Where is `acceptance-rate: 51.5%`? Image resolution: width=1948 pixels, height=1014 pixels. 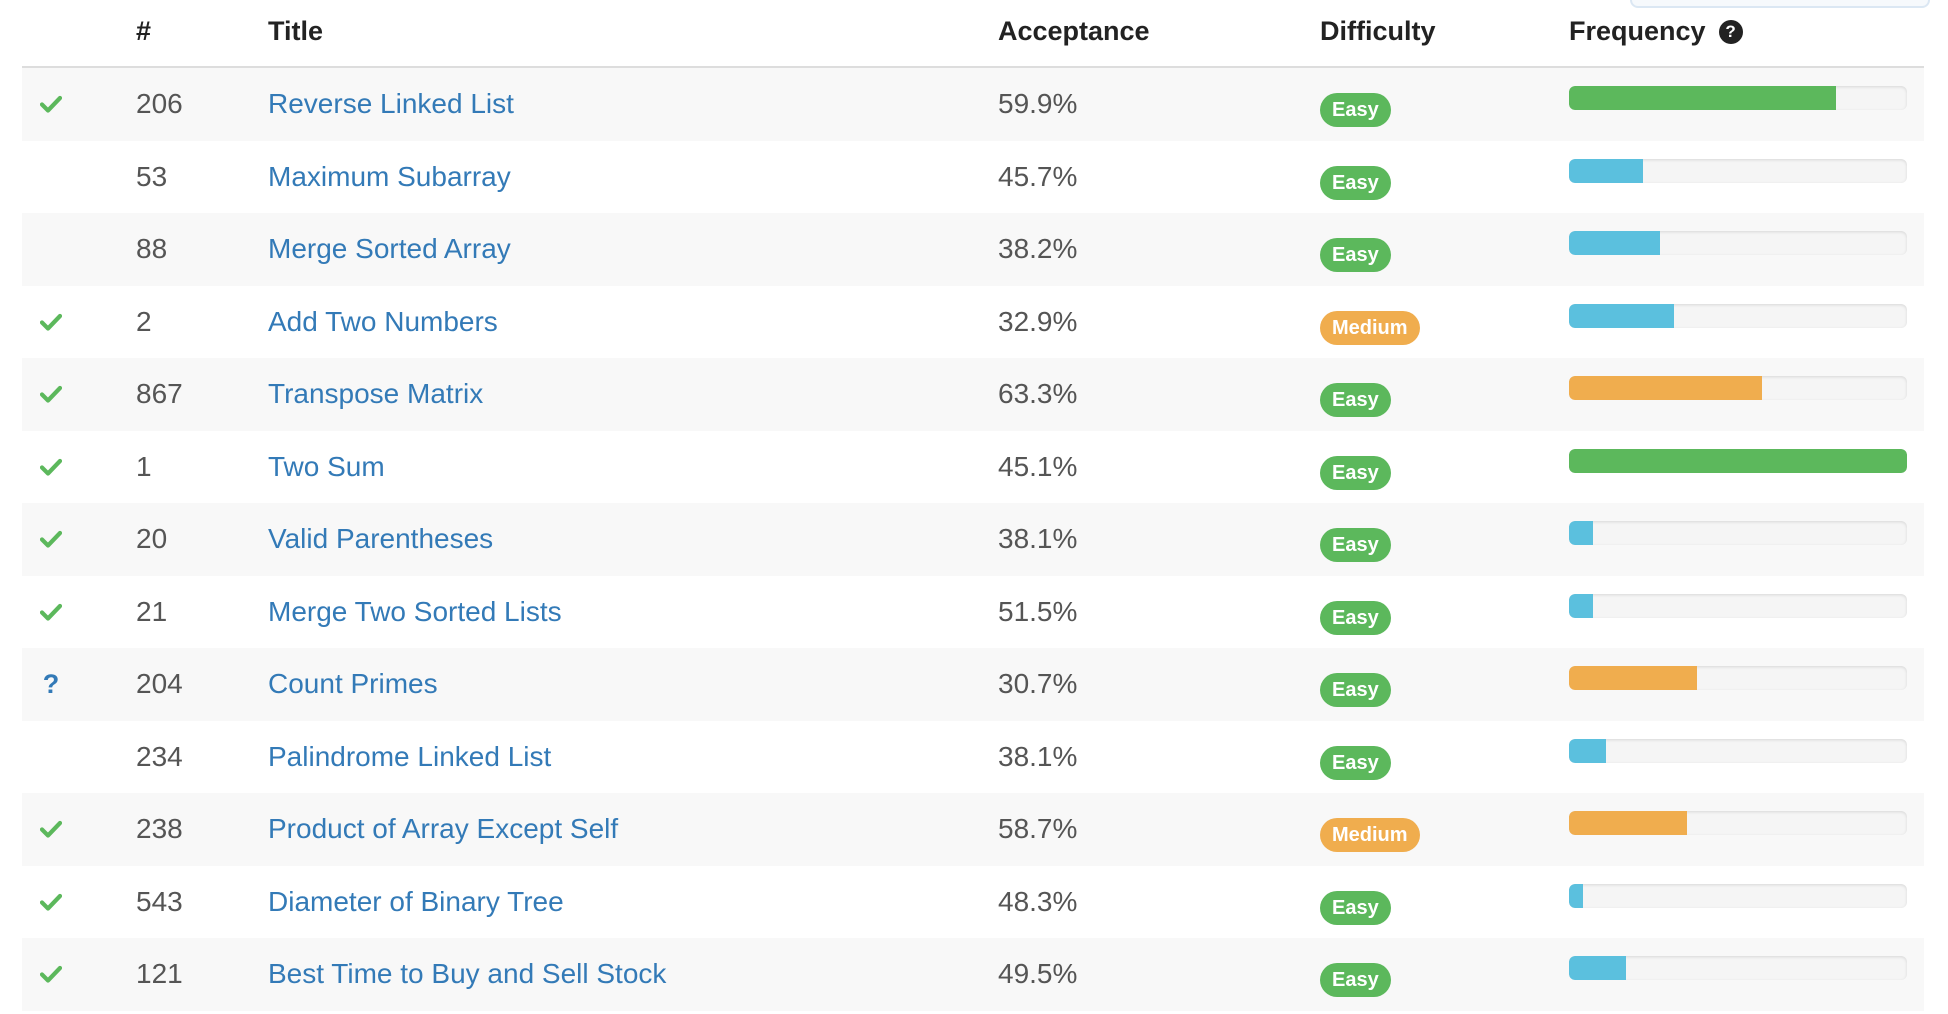
acceptance-rate: 51.5% is located at coordinates (1038, 611).